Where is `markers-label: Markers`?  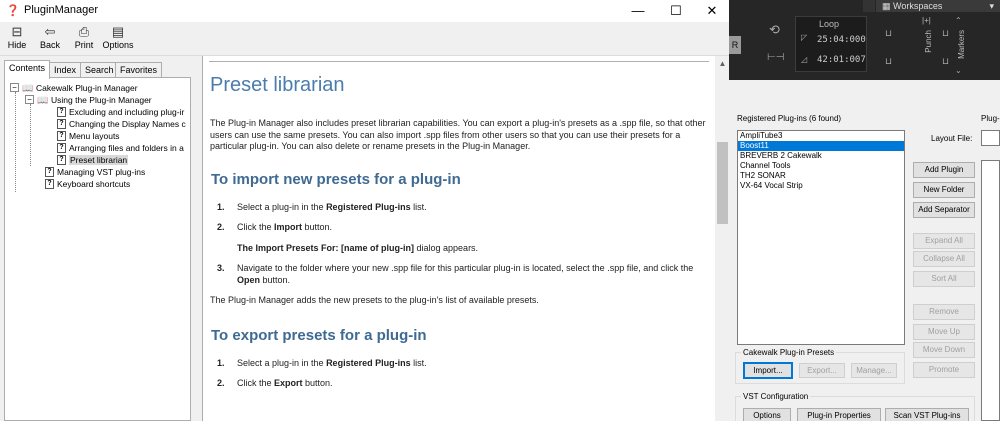 markers-label: Markers is located at coordinates (961, 44).